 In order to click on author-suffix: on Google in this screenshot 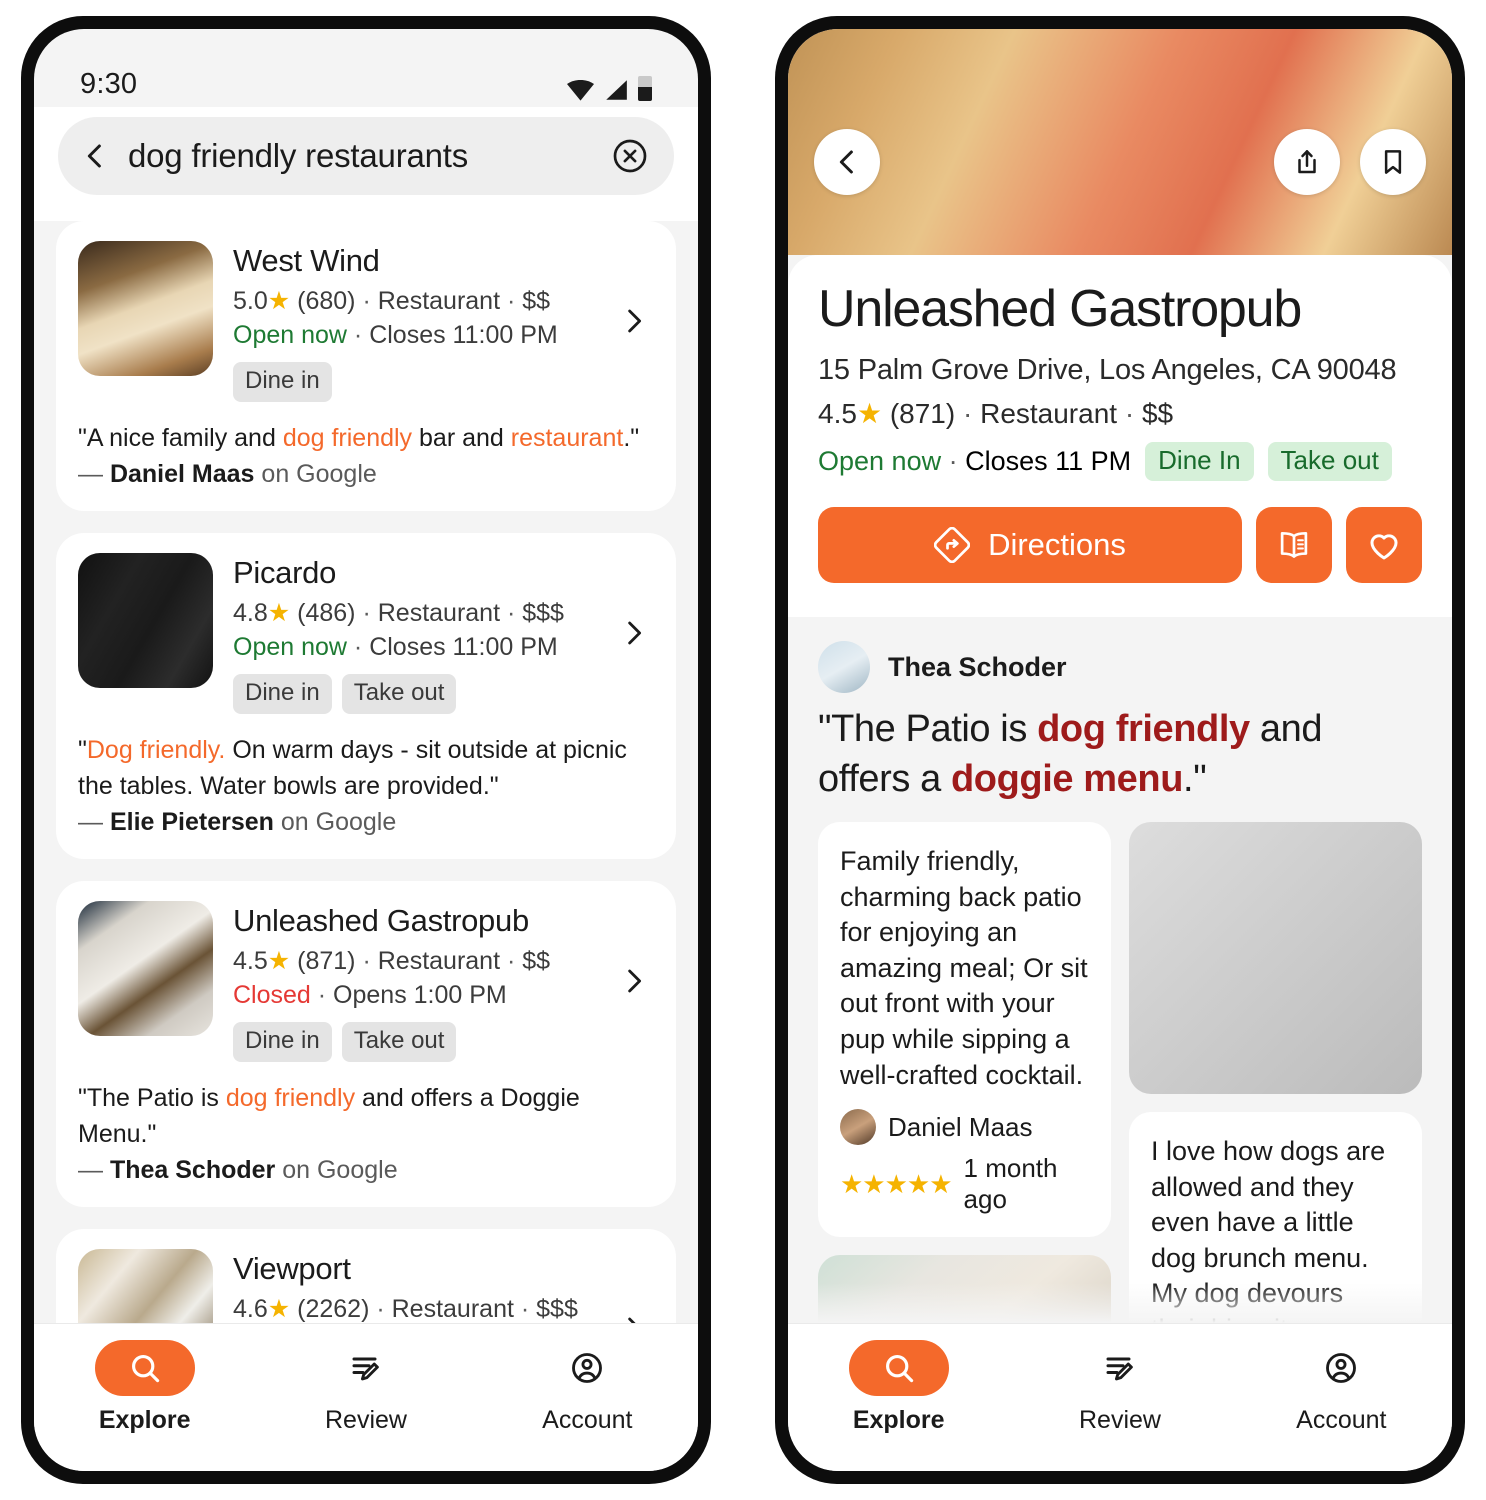, I will do `click(335, 821)`.